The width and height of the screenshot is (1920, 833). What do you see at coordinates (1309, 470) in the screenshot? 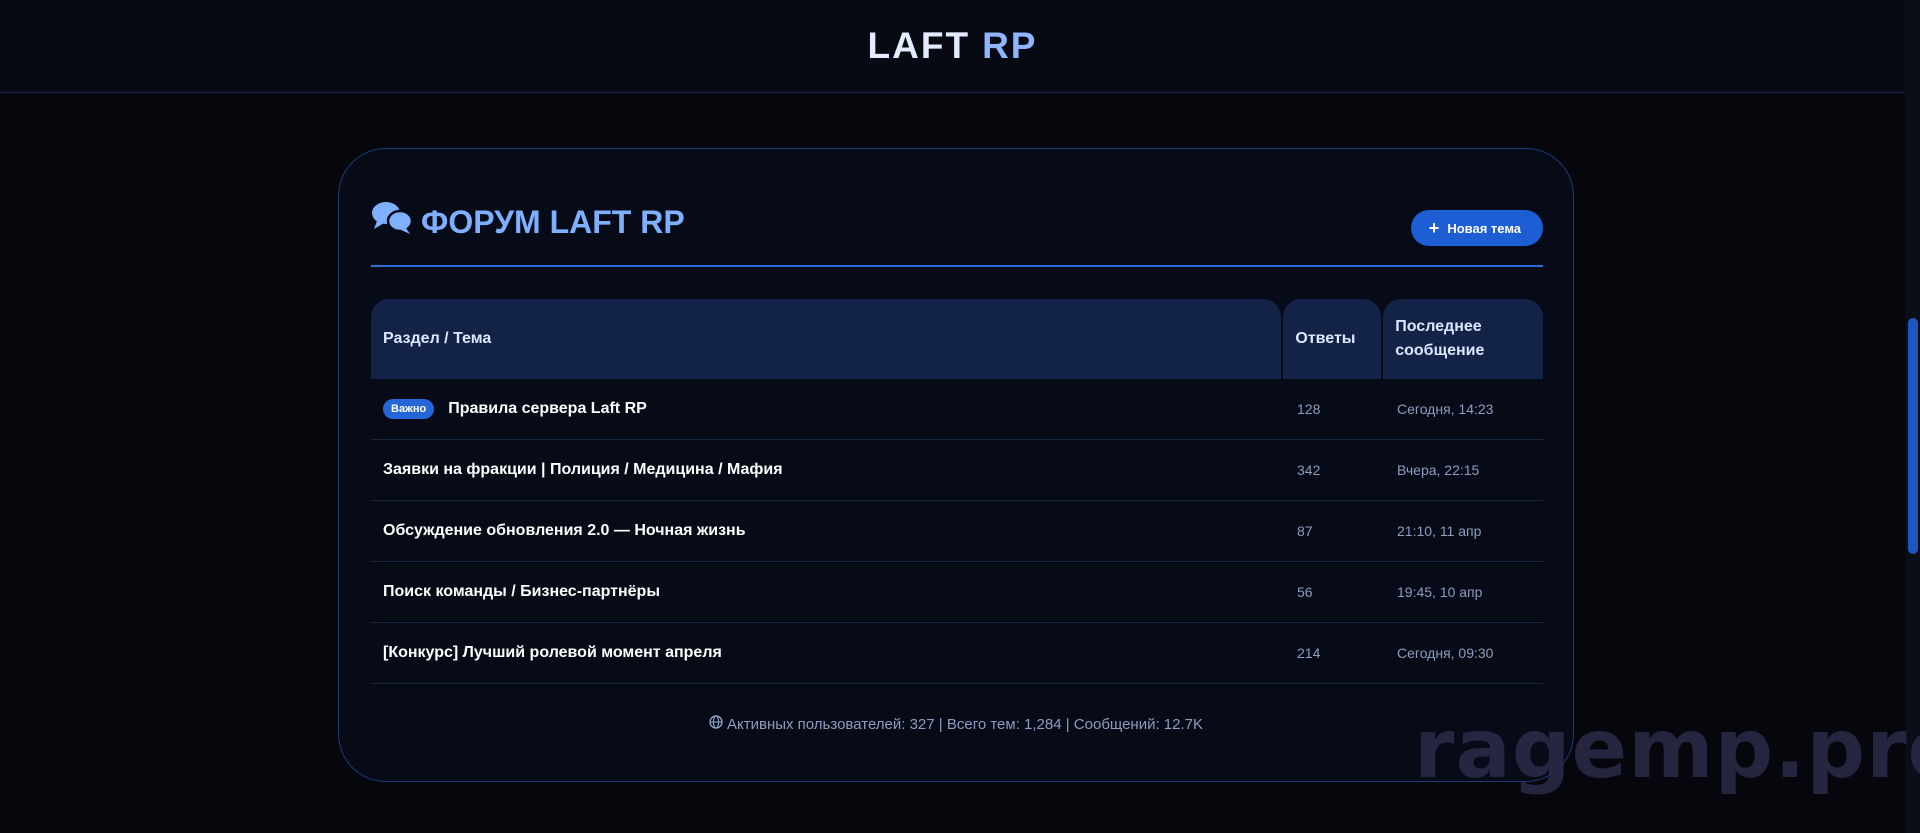
I see `replies-count: 342` at bounding box center [1309, 470].